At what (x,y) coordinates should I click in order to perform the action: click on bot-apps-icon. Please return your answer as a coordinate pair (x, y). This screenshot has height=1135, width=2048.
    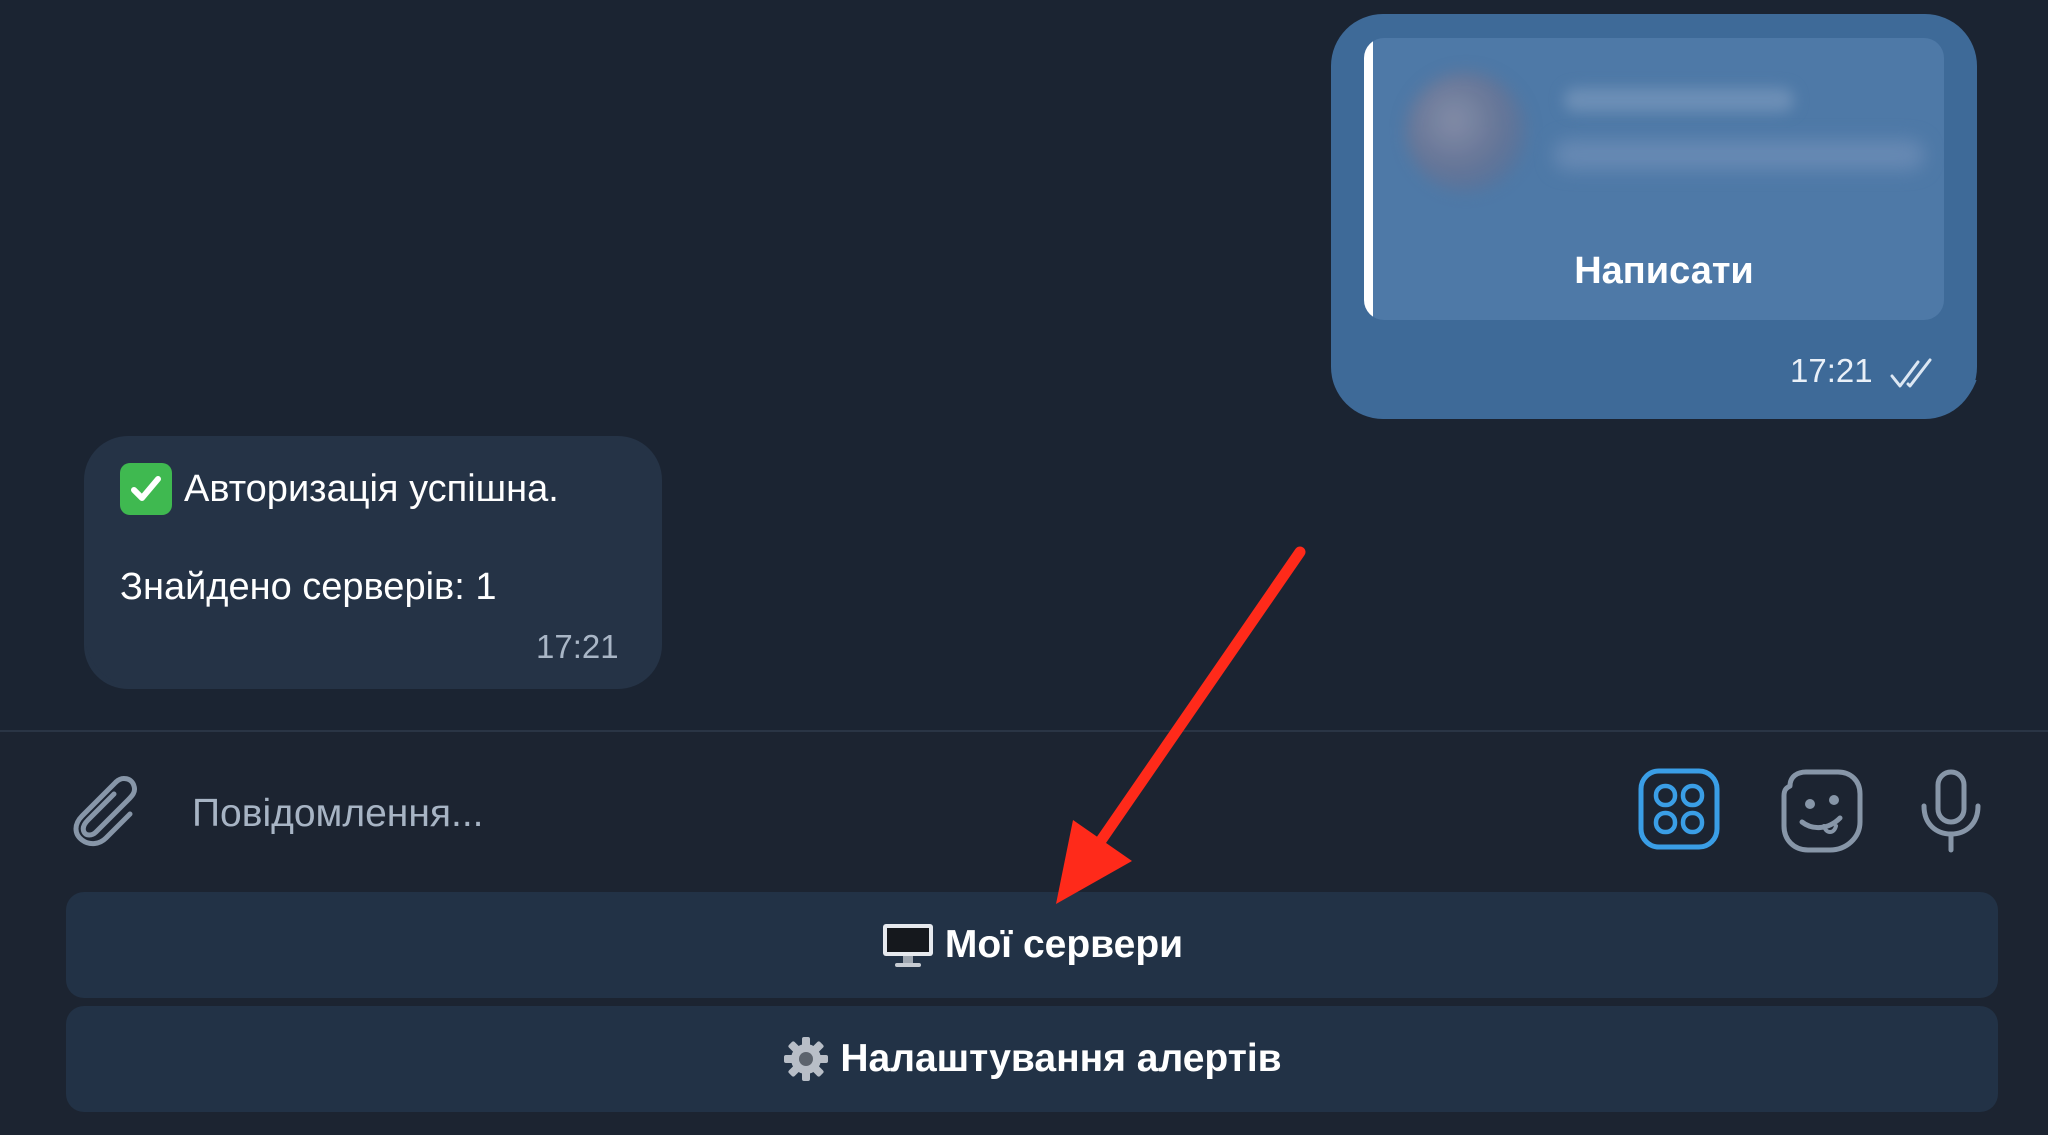
    Looking at the image, I should click on (1679, 809).